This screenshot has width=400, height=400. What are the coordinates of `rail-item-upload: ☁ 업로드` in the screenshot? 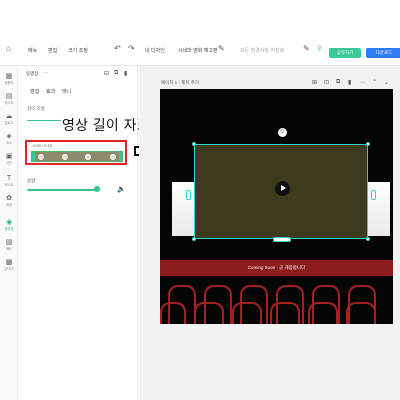 It's located at (9, 118).